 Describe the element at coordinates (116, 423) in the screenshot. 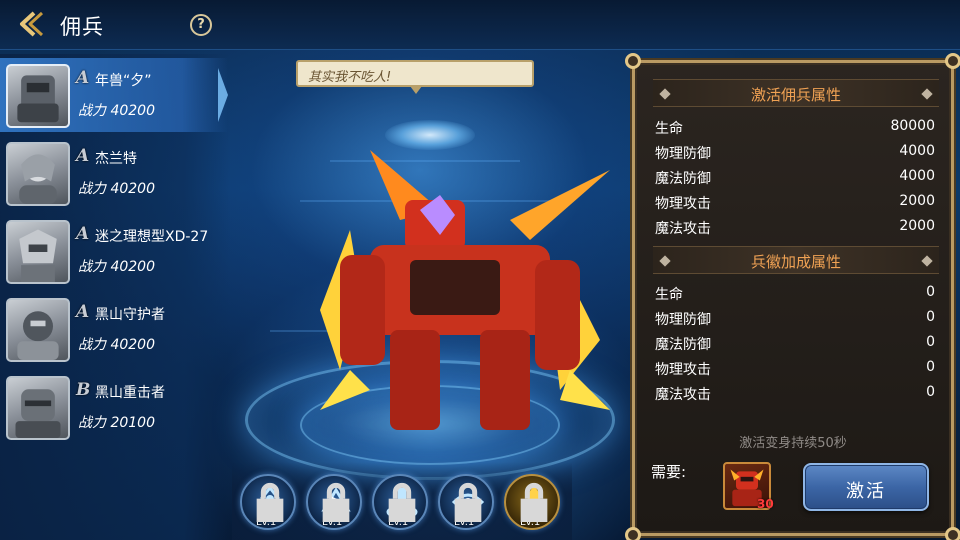

I see `mercenary-power: 战力 20100` at that location.